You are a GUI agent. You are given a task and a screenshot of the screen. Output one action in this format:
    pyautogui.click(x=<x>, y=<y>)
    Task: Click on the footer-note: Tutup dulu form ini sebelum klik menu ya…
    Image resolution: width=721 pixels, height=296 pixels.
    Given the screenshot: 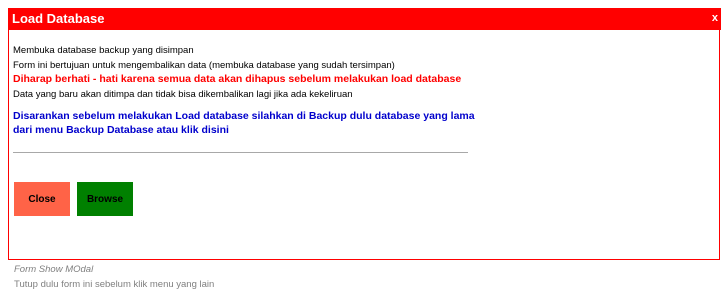 What is the action you would take?
    pyautogui.click(x=114, y=284)
    